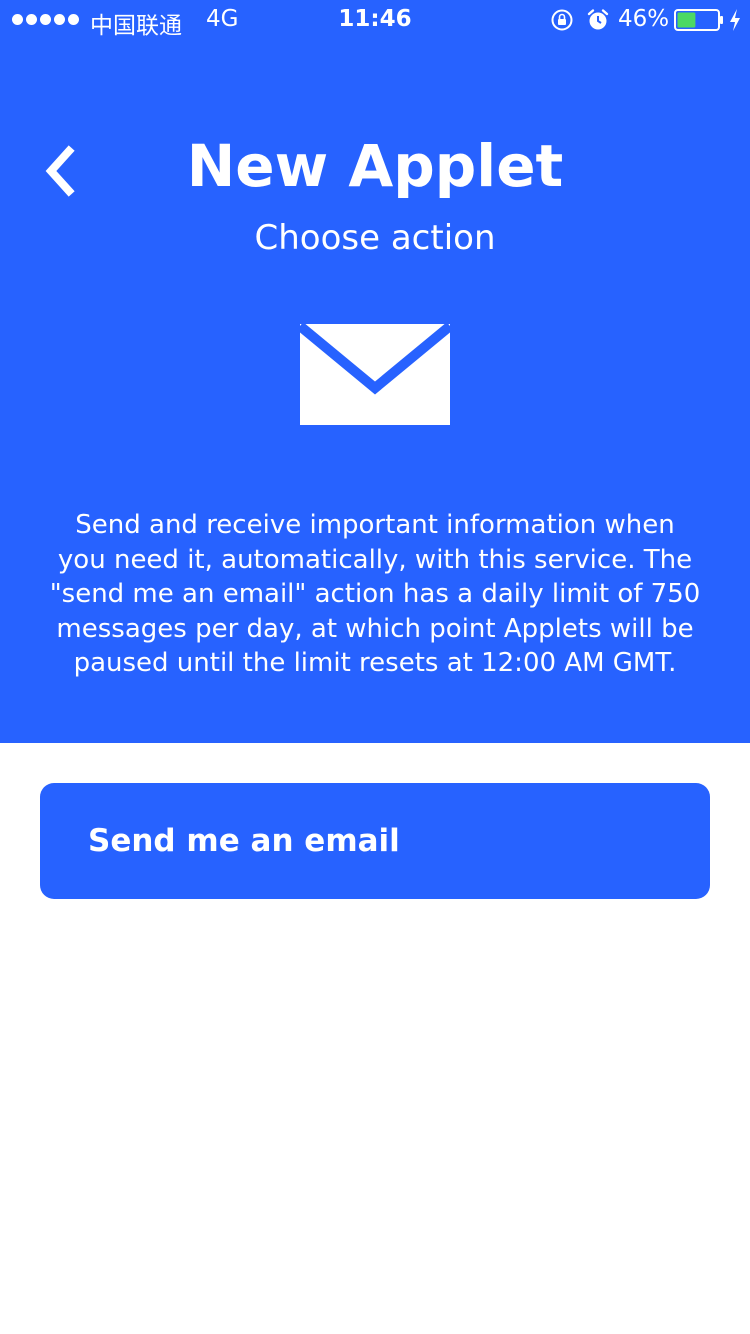 This screenshot has width=750, height=1334. Describe the element at coordinates (562, 20) in the screenshot. I see `orientation-lock-icon` at that location.